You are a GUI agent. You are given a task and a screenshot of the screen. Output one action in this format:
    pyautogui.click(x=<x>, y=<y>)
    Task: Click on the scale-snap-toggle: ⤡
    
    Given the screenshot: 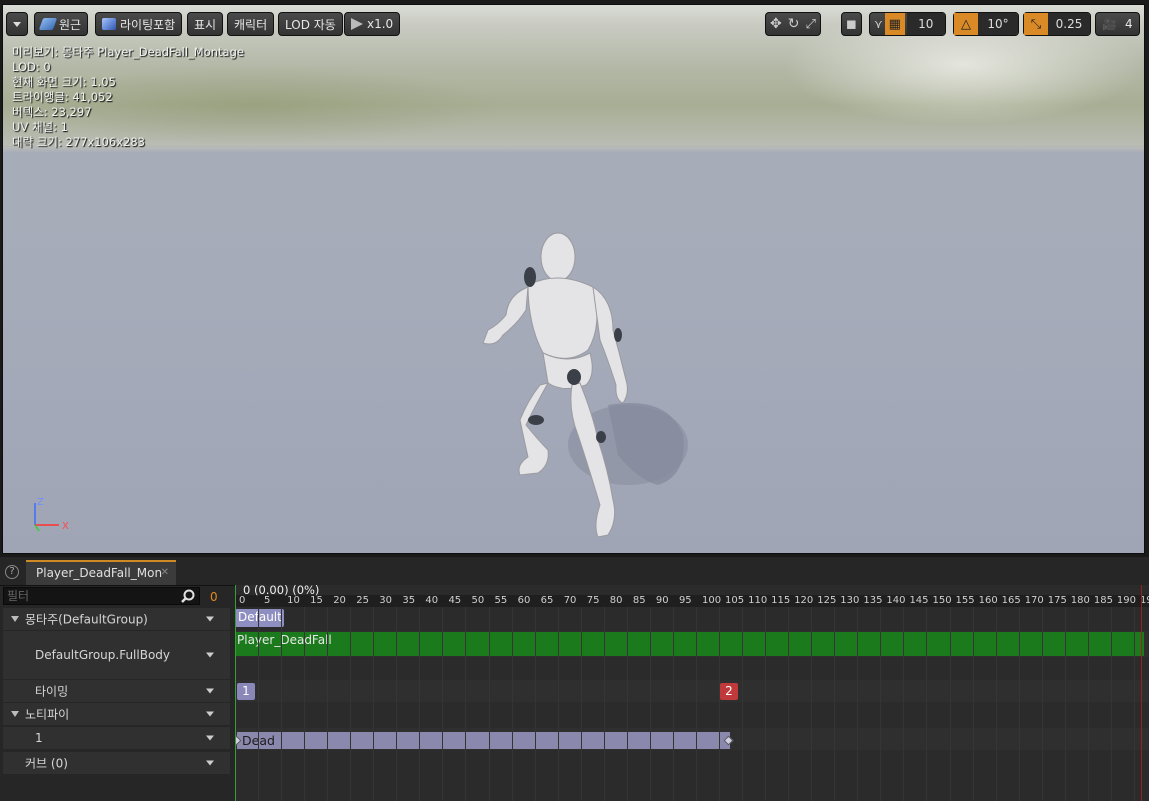 What is the action you would take?
    pyautogui.click(x=1036, y=24)
    